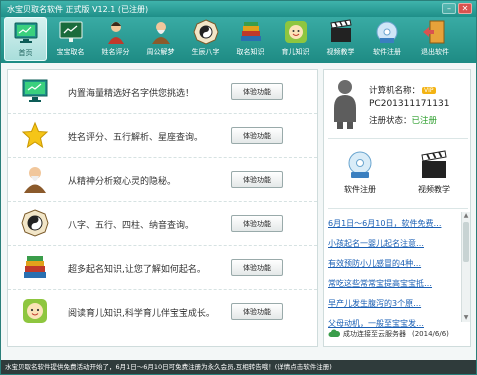 The image size is (477, 375). I want to click on dream-sage-icon, so click(161, 32).